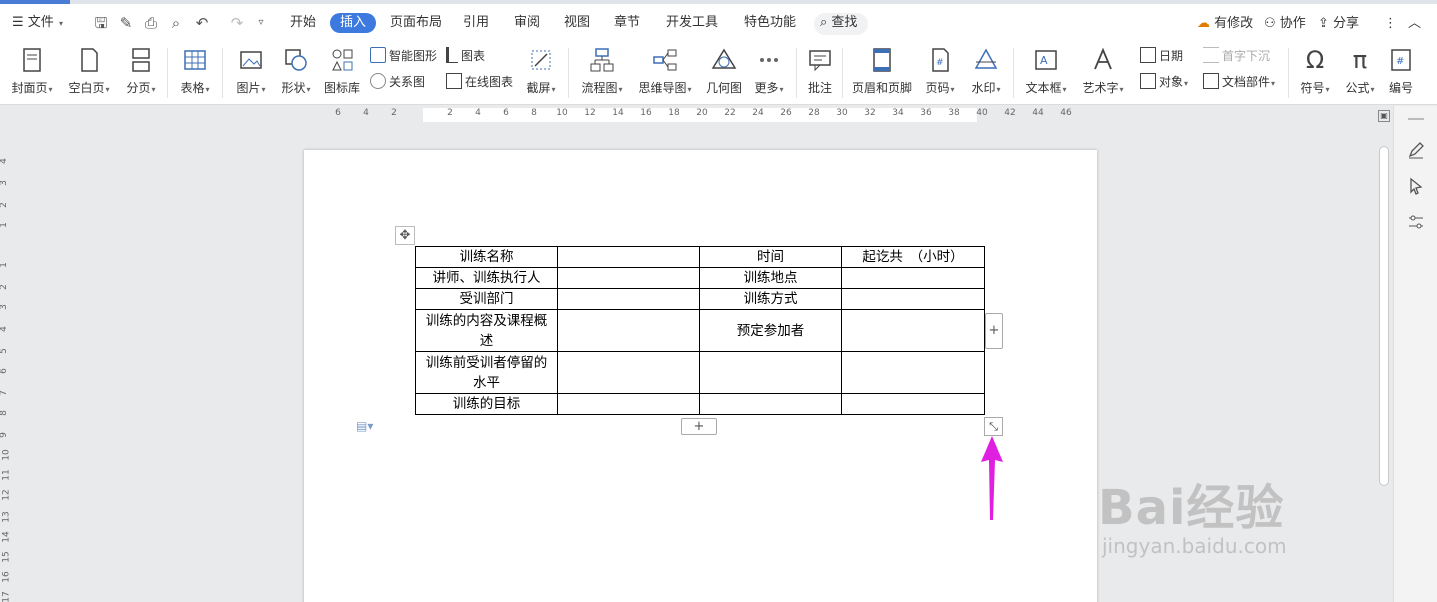 The image size is (1437, 602). Describe the element at coordinates (665, 73) in the screenshot. I see `mindmap-button: 思维导图▾` at that location.